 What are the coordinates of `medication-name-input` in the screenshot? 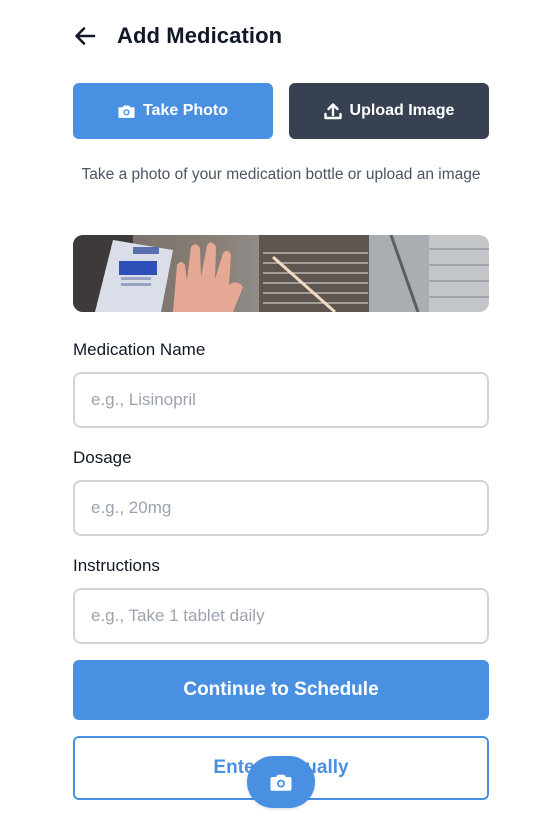 It's located at (281, 400).